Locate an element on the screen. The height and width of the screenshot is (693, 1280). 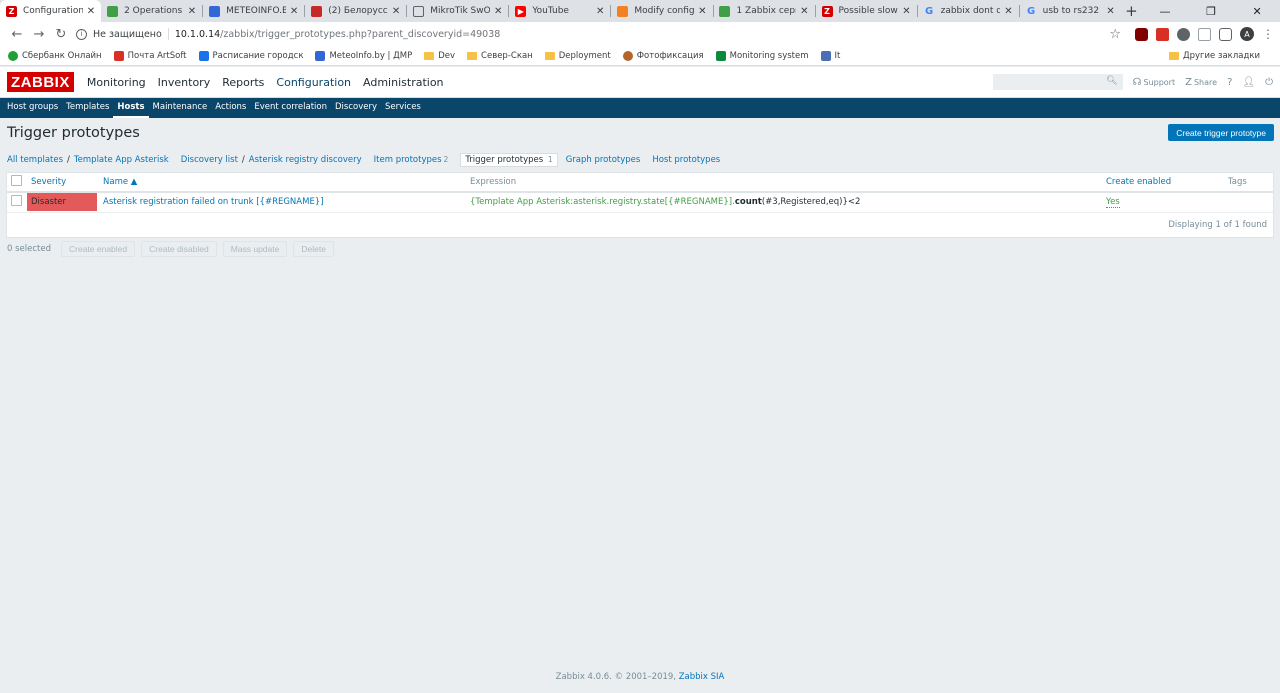
submenu-discovery: Discovery is located at coordinates (356, 108).